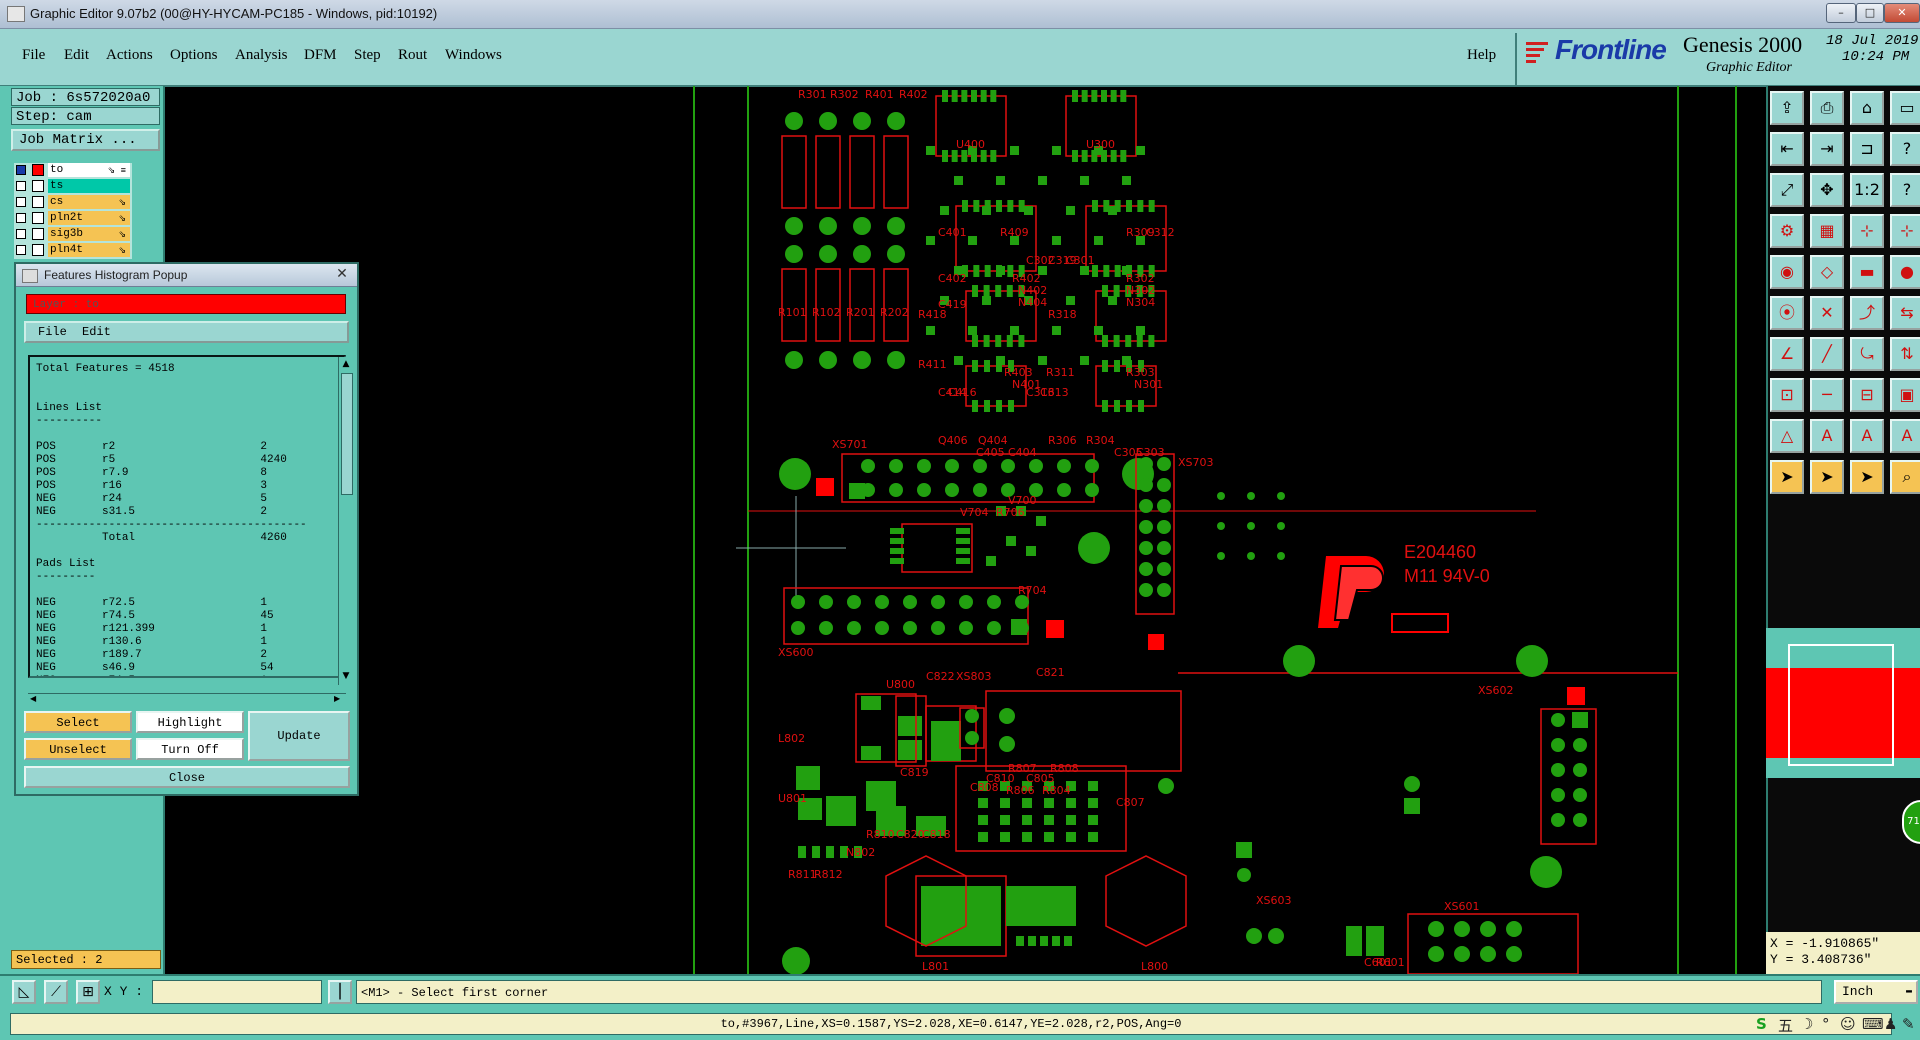 The width and height of the screenshot is (1920, 1040). What do you see at coordinates (237, 992) in the screenshot?
I see `xy-input` at bounding box center [237, 992].